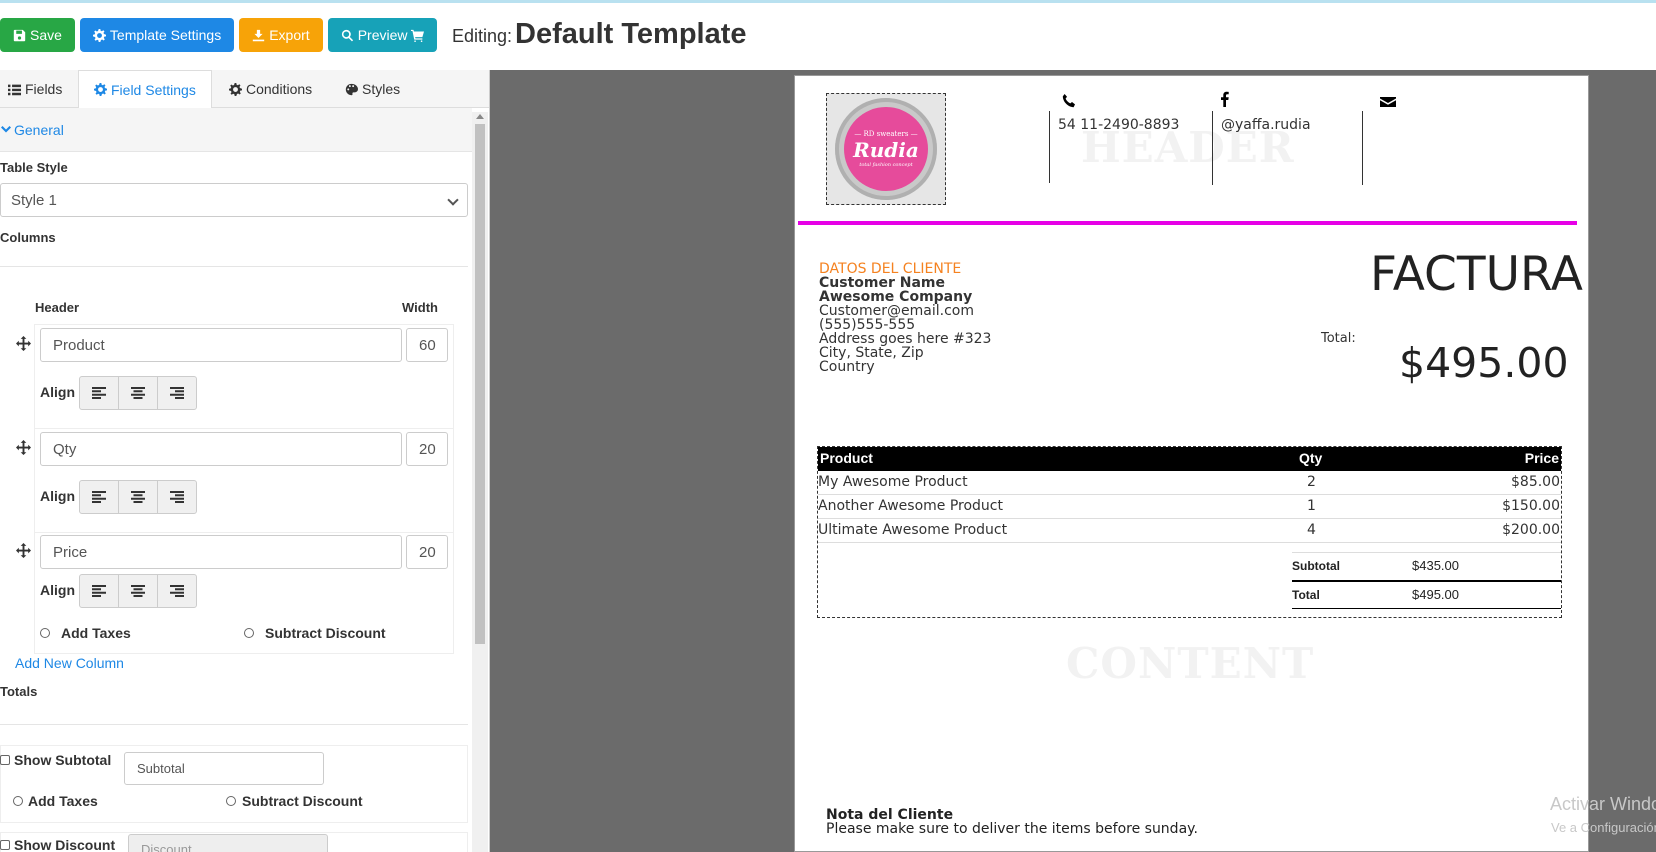  Describe the element at coordinates (57, 307) in the screenshot. I see `header-column-label: Header` at that location.